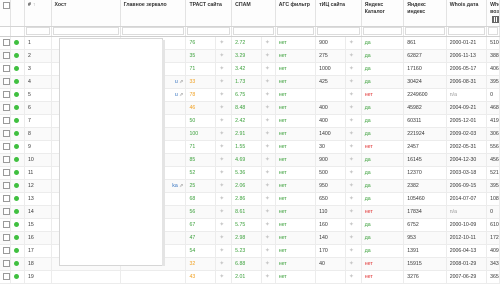  Describe the element at coordinates (383, 13) in the screenshot. I see `header-catalog: Яндекс Каталог` at that location.